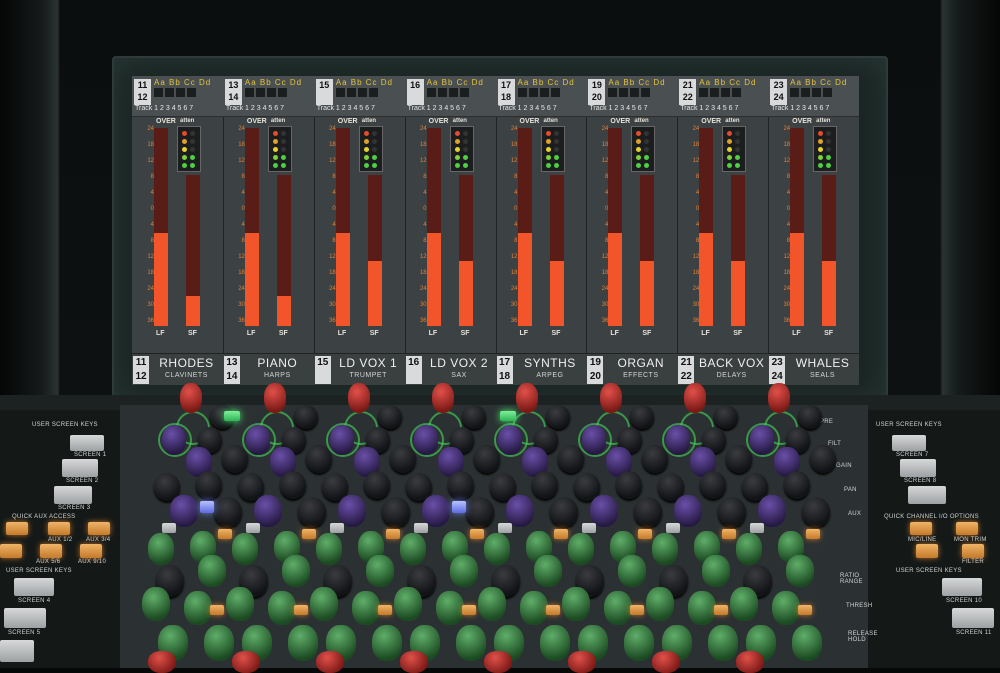 This screenshot has height=673, width=1000. I want to click on screen-3-key, so click(73, 495).